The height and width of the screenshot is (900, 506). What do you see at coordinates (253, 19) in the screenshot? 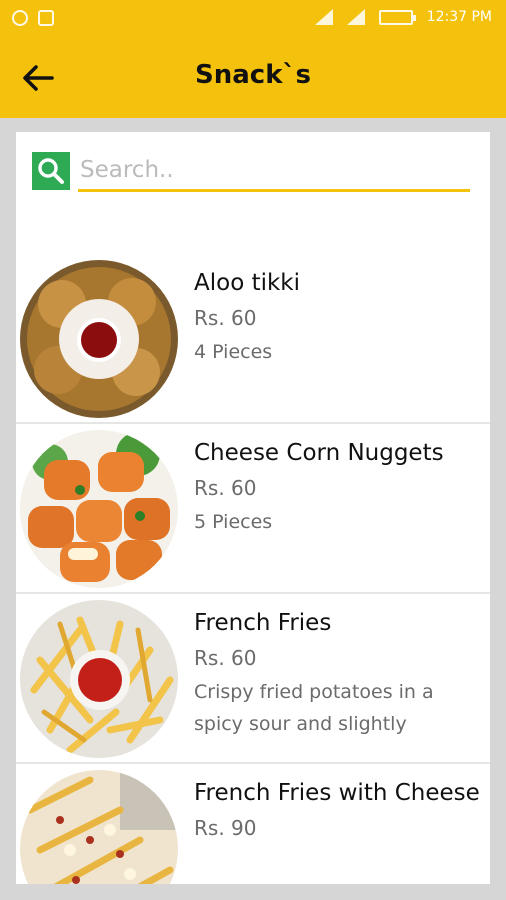
I see `status-bar: 12:37 PM` at bounding box center [253, 19].